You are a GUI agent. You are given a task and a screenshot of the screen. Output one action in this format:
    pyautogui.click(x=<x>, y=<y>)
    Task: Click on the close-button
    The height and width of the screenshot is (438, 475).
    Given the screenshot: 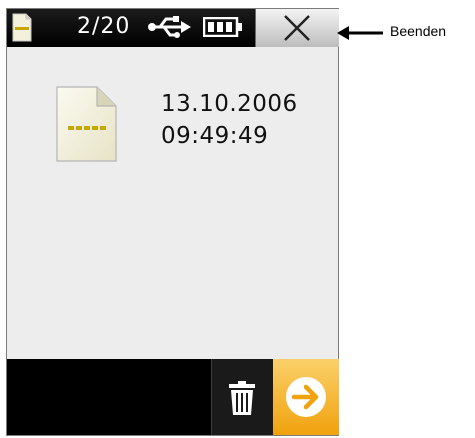 What is the action you would take?
    pyautogui.click(x=297, y=28)
    